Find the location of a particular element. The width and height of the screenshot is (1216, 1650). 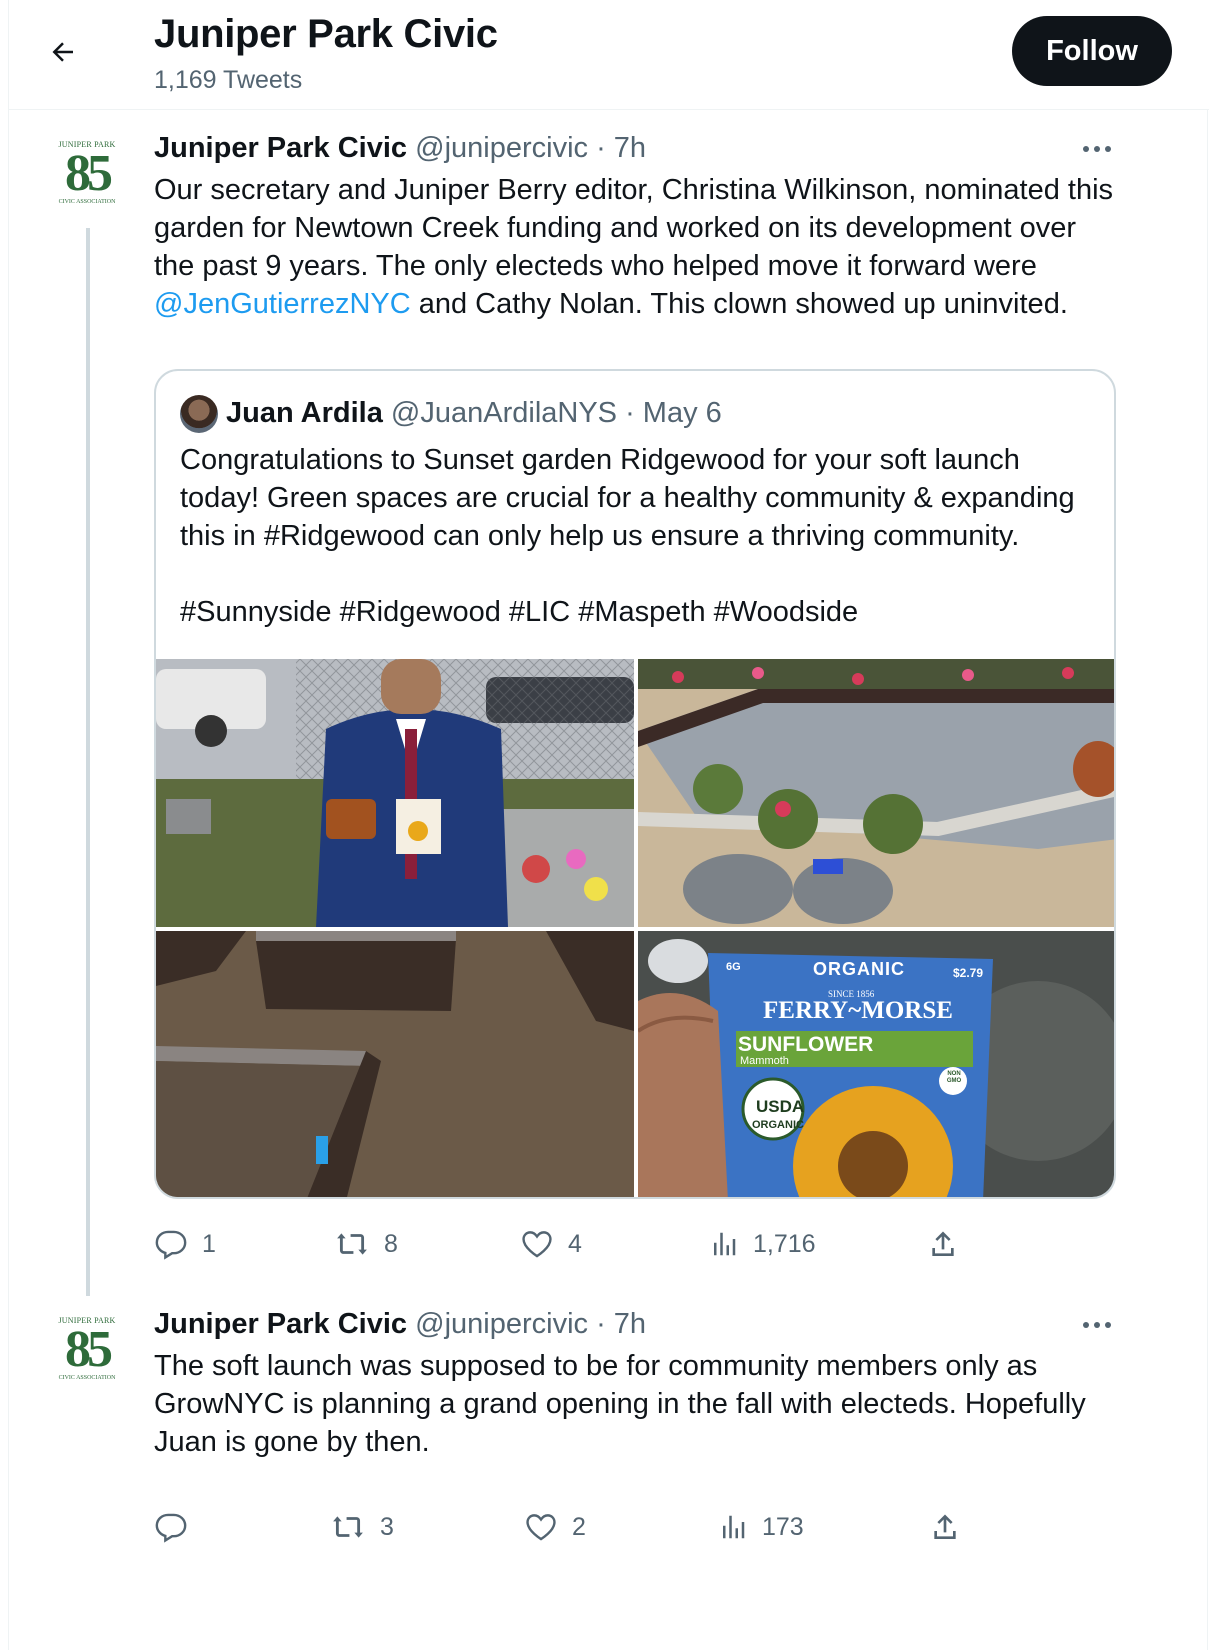

seed-brand: FERRY~MORSE is located at coordinates (858, 1010).